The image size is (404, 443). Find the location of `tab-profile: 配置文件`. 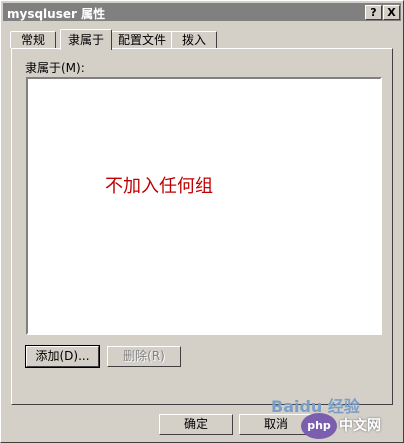

tab-profile: 配置文件 is located at coordinates (142, 39).